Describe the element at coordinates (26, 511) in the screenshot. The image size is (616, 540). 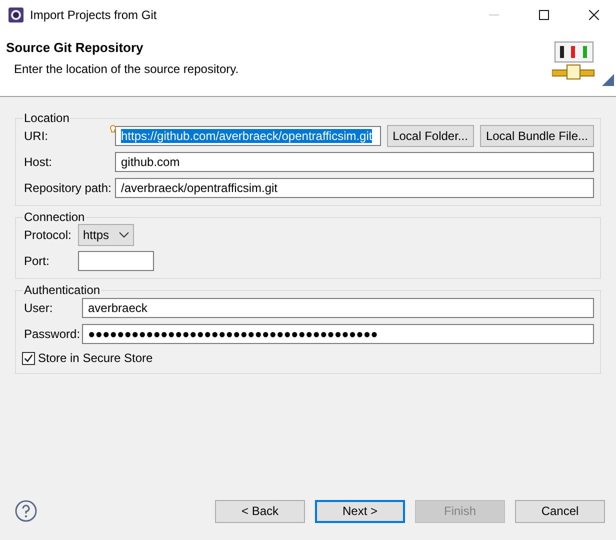
I see `help-icon` at that location.